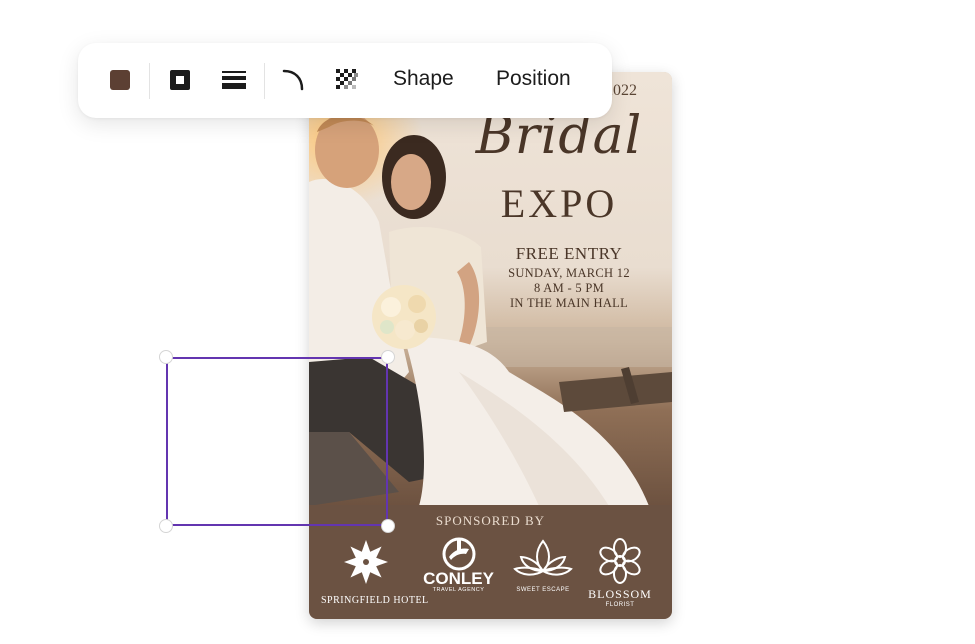  Describe the element at coordinates (388, 526) in the screenshot. I see `resize-handle-bottom-right` at that location.